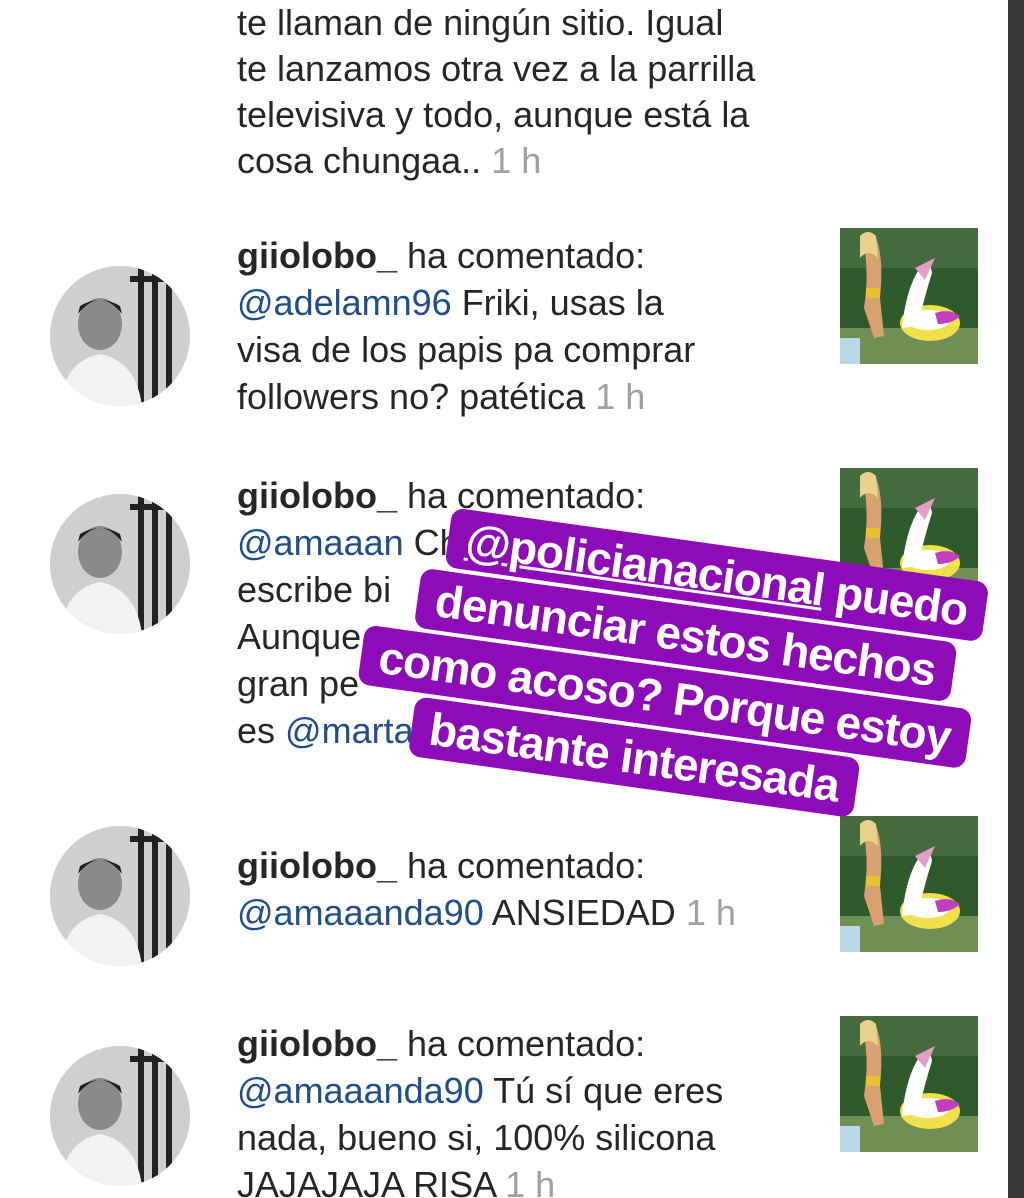 This screenshot has width=1024, height=1198. Describe the element at coordinates (493, 114) in the screenshot. I see `previous-comment-line: televisiva y todo, aunque está la` at that location.